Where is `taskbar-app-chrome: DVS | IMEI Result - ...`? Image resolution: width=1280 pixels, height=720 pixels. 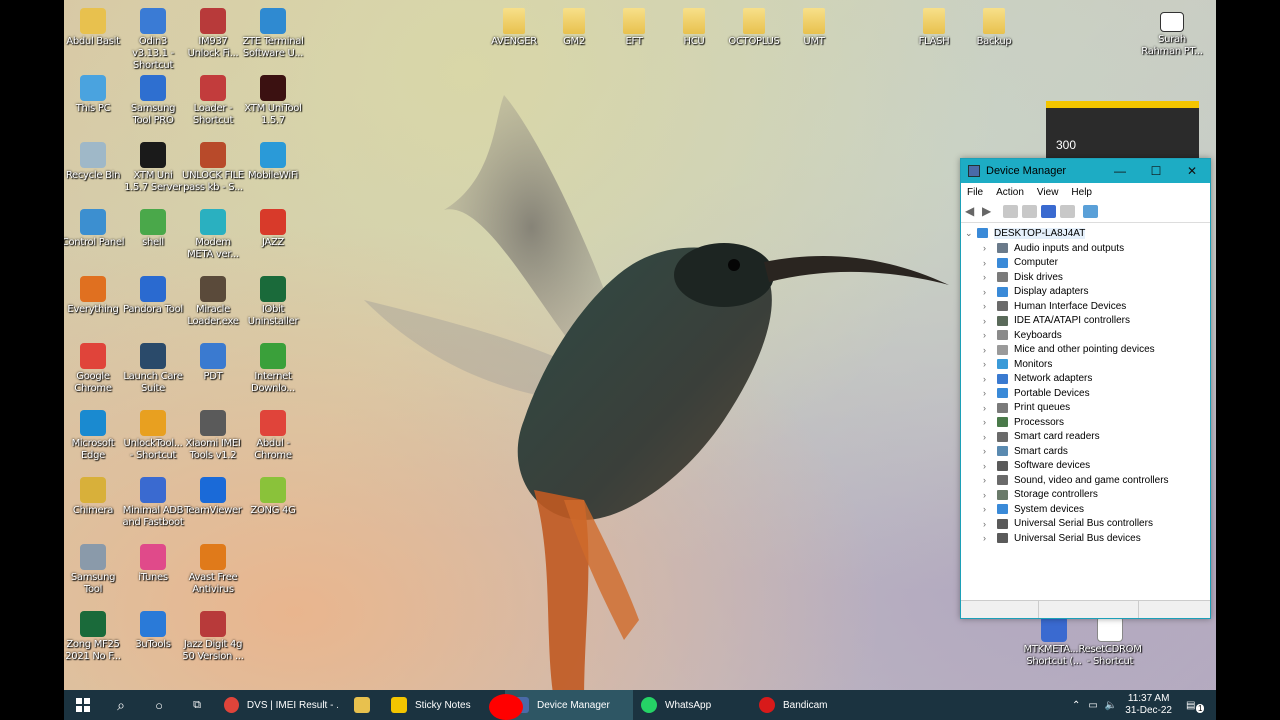
taskbar-app-chrome: DVS | IMEI Result - ... is located at coordinates (281, 705).